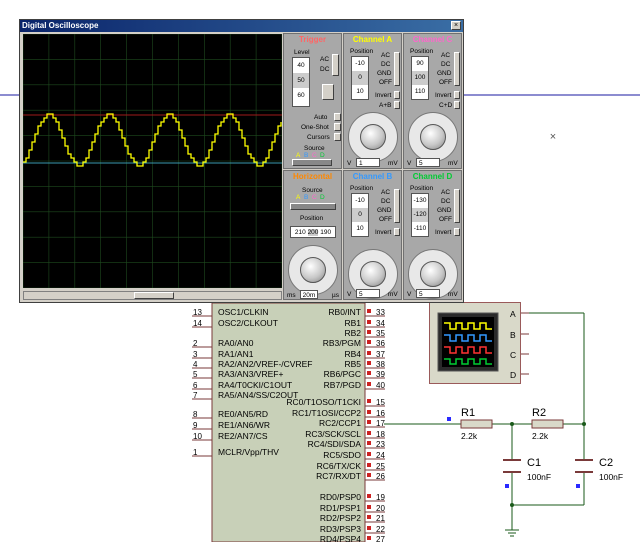 Image resolution: width=640 pixels, height=544 pixels. Describe the element at coordinates (312, 218) in the screenshot. I see `horizontal-position-label: Position` at that location.